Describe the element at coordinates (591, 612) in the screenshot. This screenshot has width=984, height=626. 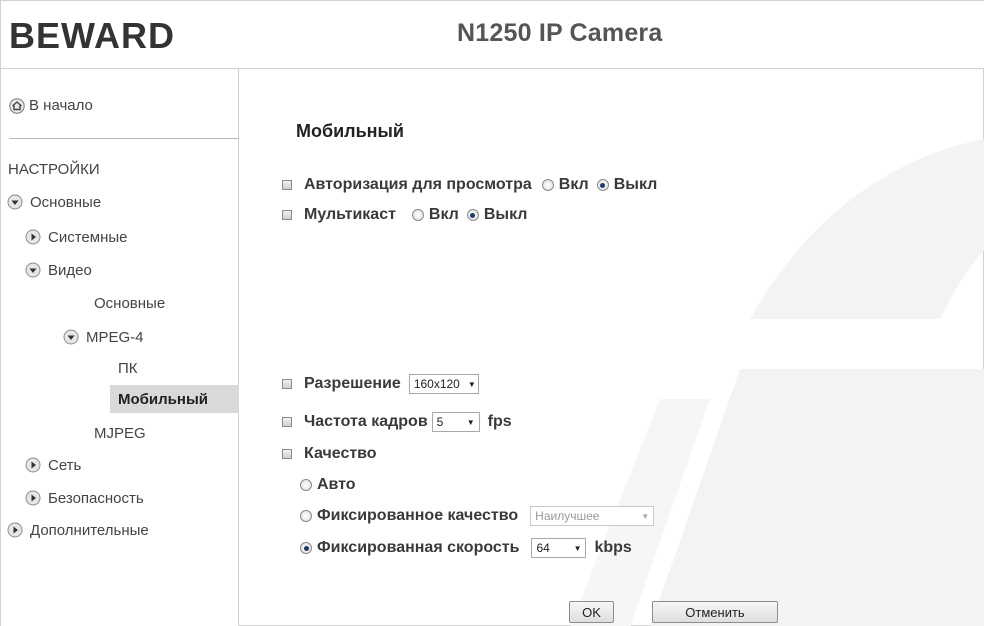
I see `ok-button: OK` at that location.